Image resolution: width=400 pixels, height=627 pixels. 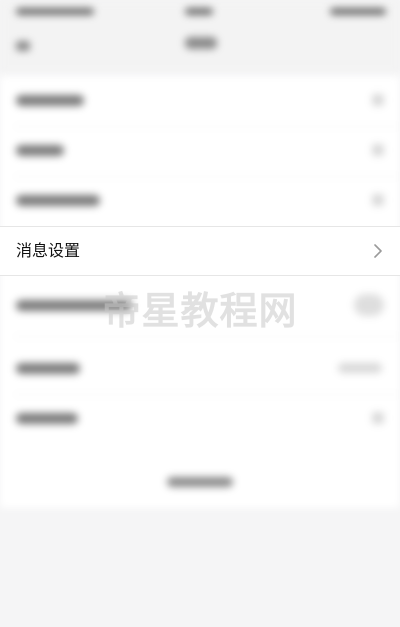 I want to click on logout-button, so click(x=200, y=483).